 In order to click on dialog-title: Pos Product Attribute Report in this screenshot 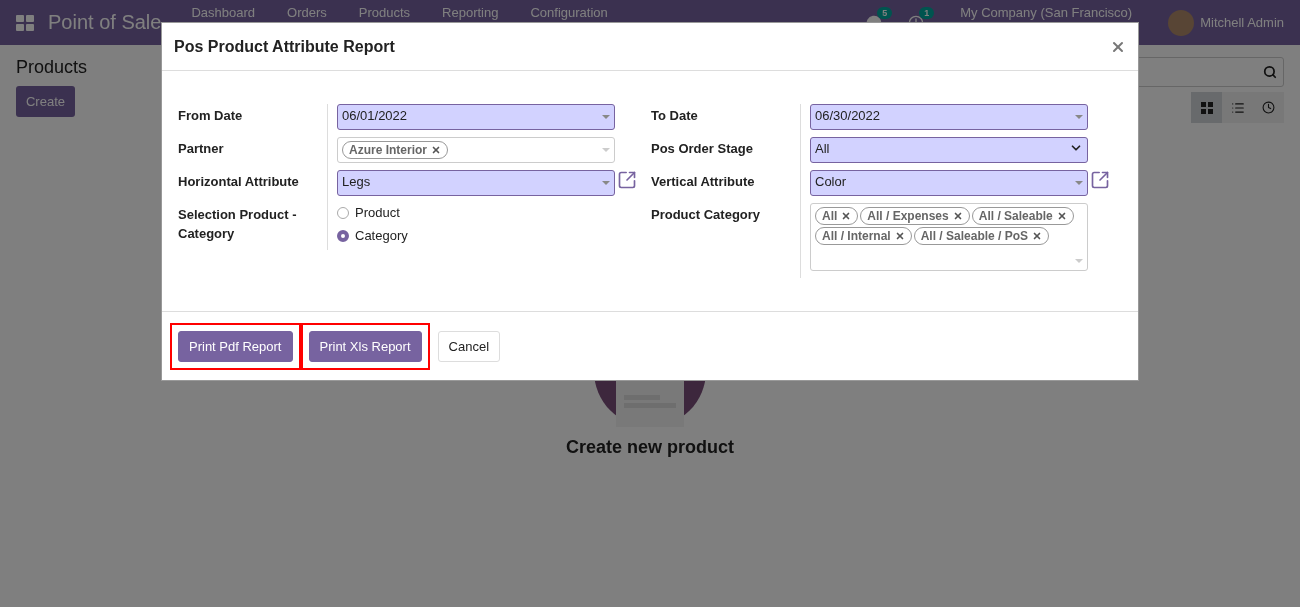, I will do `click(284, 46)`.